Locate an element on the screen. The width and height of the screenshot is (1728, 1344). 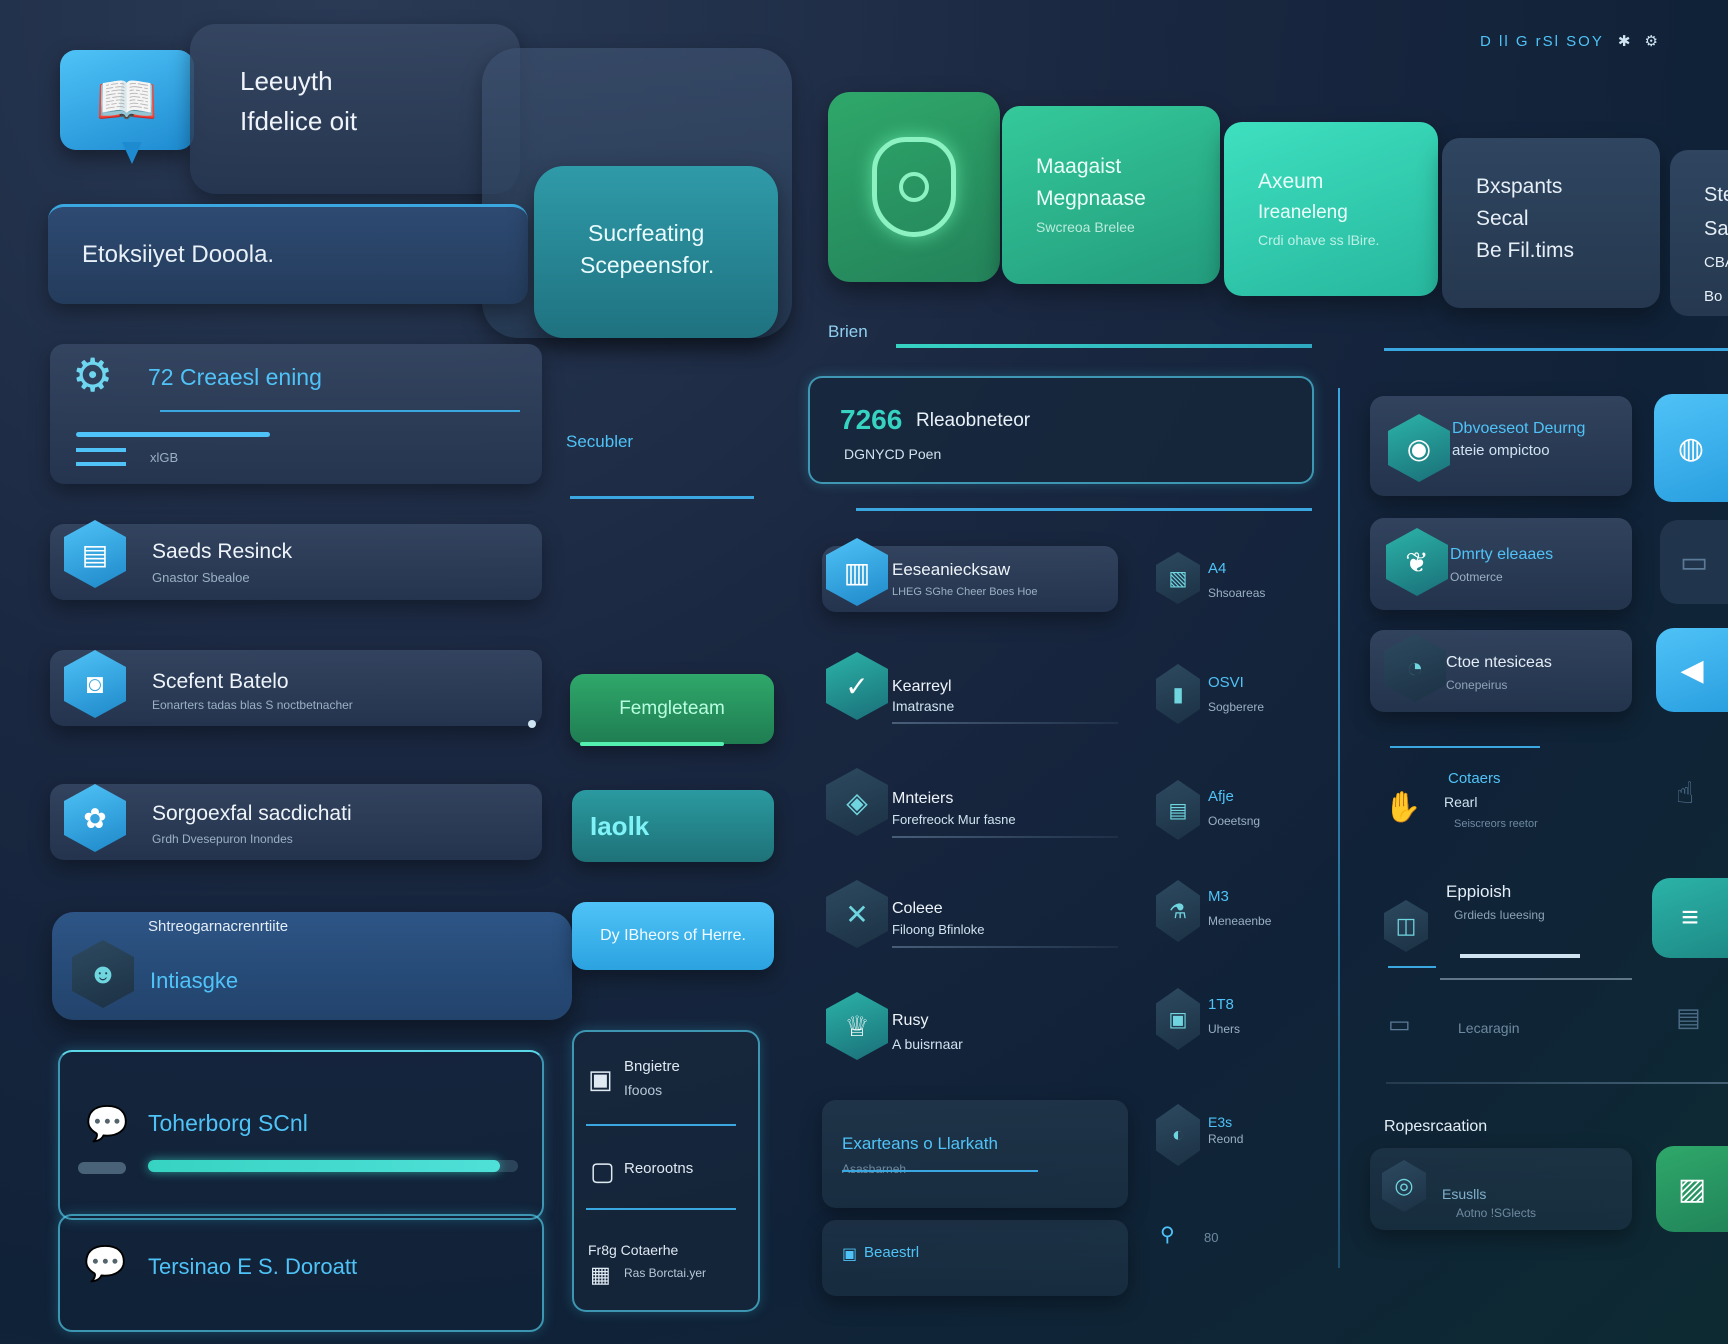
input-title: Intiasgke is located at coordinates (194, 980).